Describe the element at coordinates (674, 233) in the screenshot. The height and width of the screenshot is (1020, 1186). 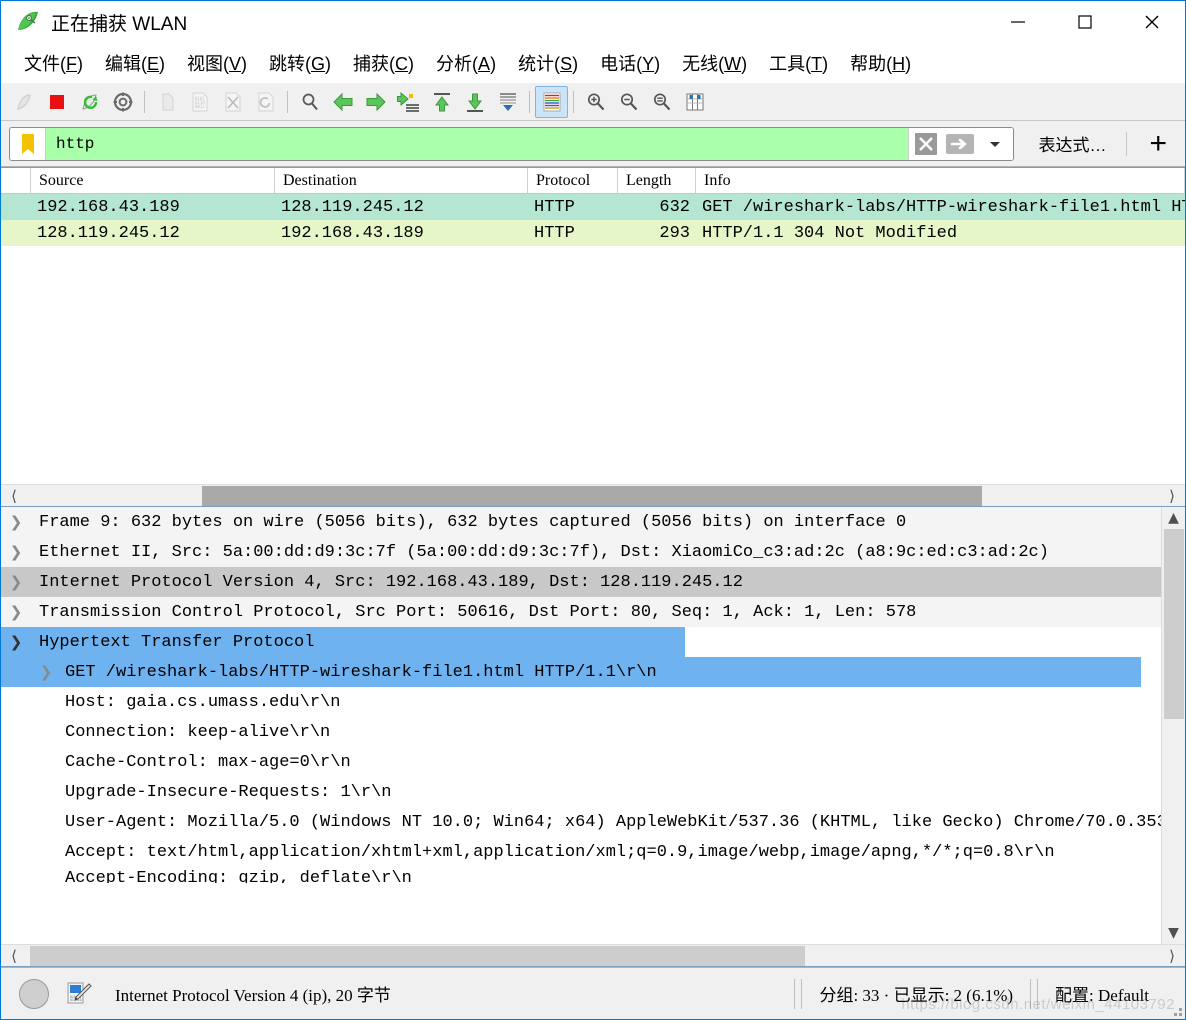
I see `cell-length: 293` at that location.